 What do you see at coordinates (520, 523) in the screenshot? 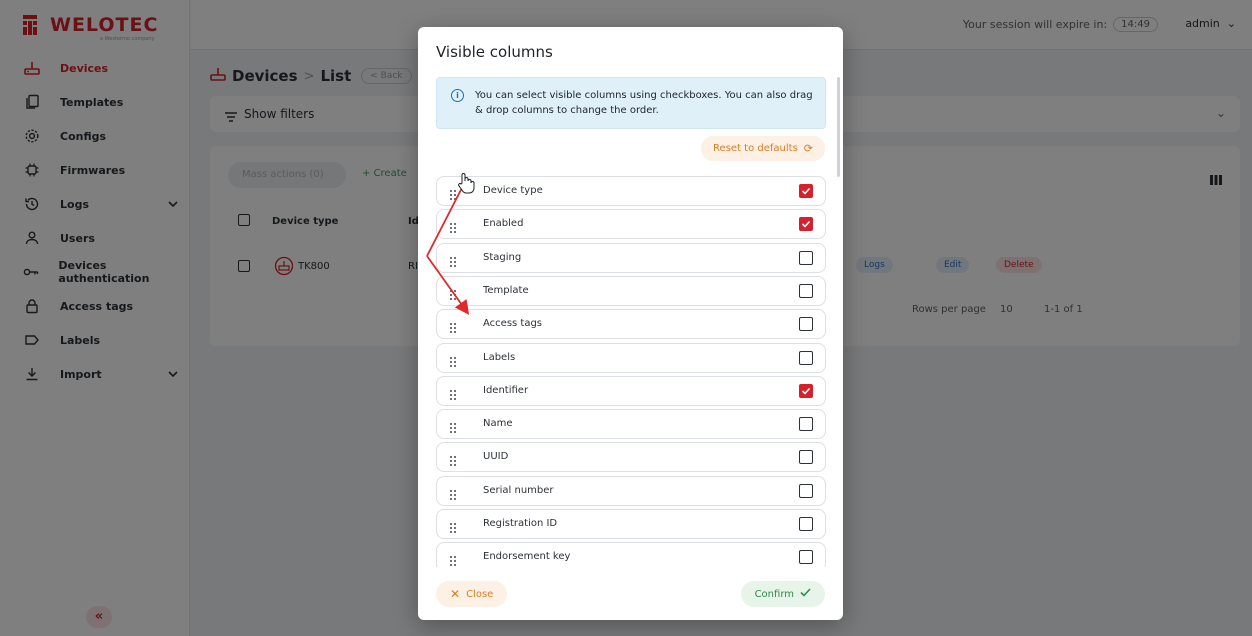
I see `column-name: Registration ID` at bounding box center [520, 523].